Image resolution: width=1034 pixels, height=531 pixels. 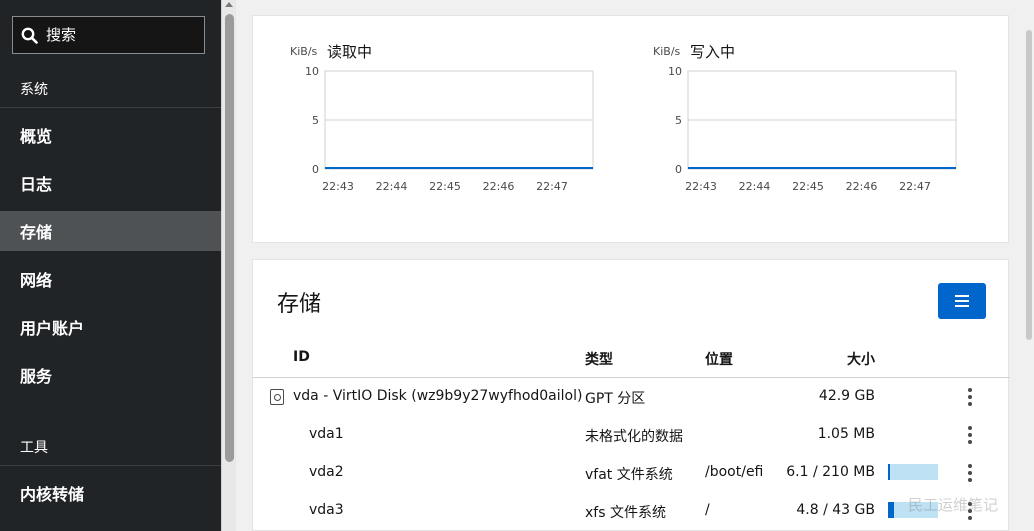 What do you see at coordinates (110, 135) in the screenshot?
I see `sidebar-item-overview: 概览` at bounding box center [110, 135].